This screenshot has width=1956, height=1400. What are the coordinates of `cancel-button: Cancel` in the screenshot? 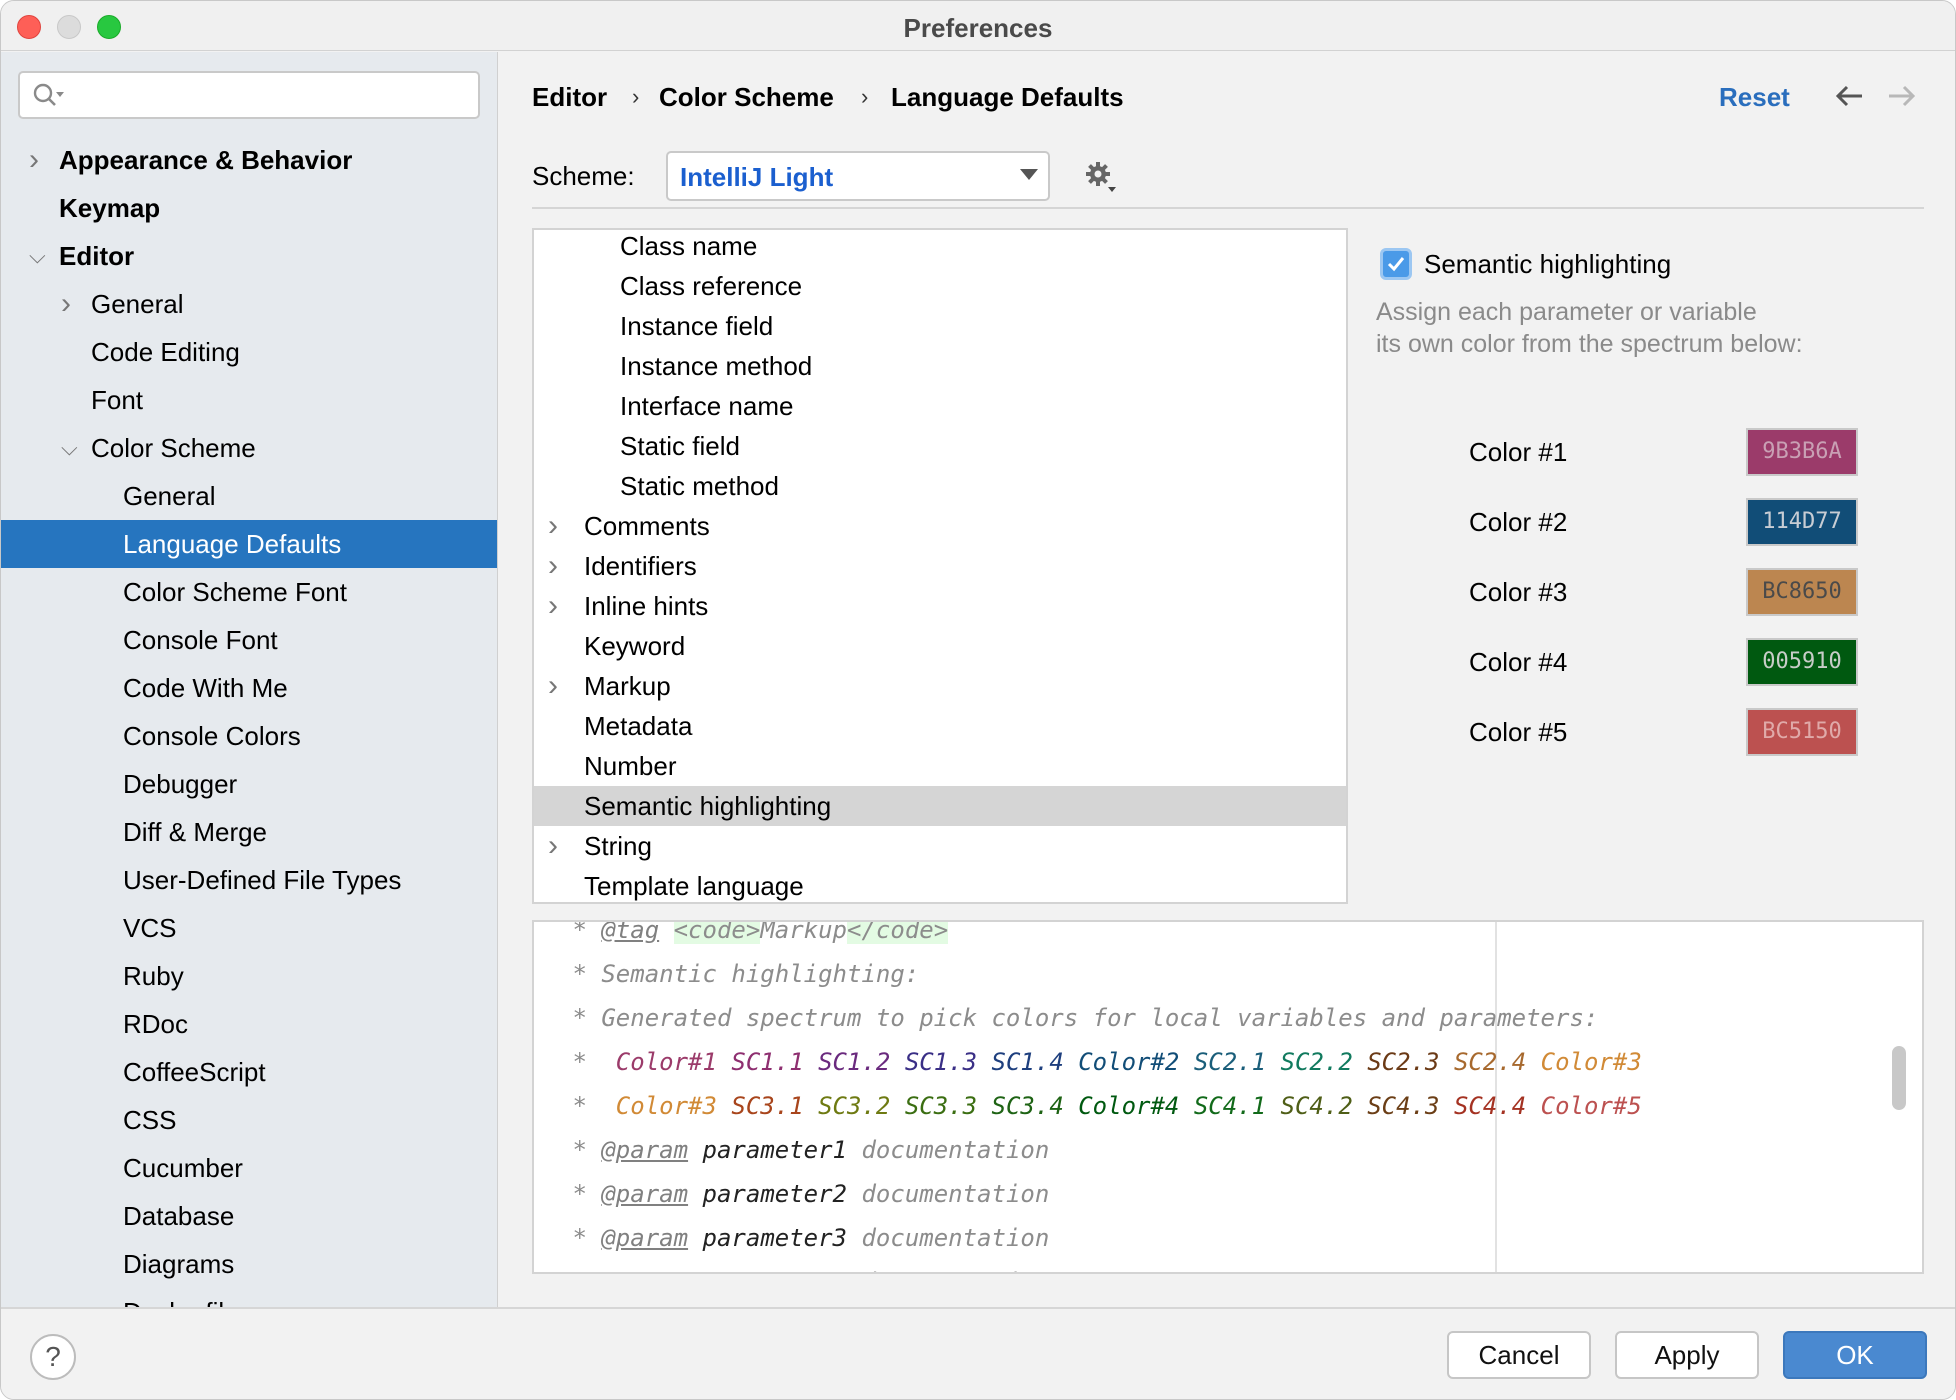 It's located at (1519, 1355).